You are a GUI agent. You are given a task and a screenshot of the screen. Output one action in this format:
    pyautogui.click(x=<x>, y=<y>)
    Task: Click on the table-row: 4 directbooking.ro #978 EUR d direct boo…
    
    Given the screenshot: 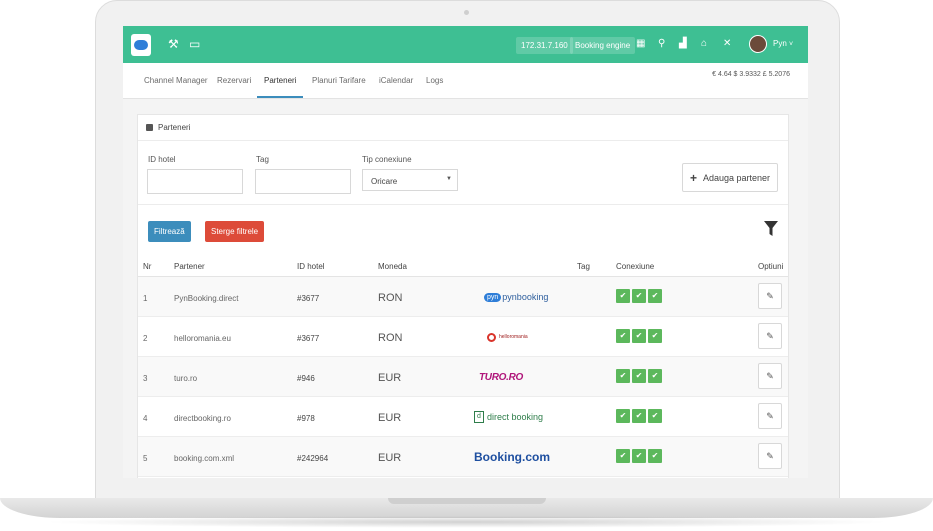 What is the action you would take?
    pyautogui.click(x=463, y=417)
    